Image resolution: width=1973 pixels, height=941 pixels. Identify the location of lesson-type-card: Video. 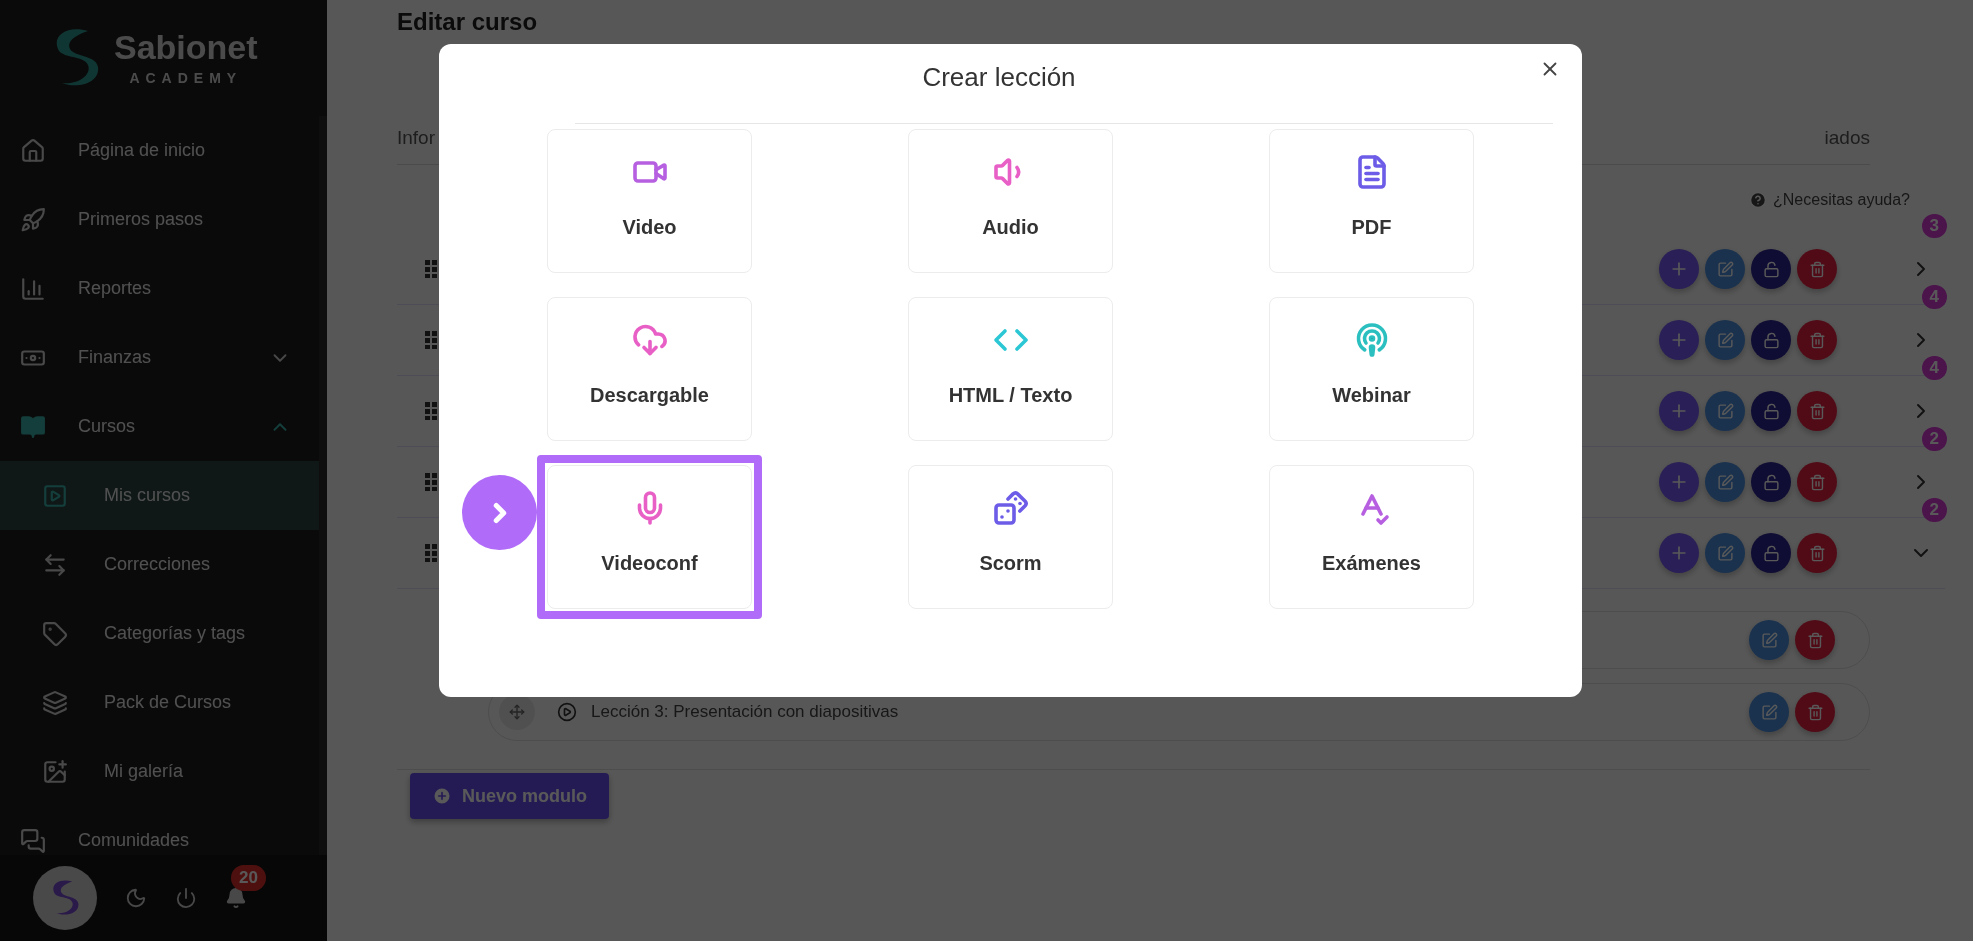
(649, 201).